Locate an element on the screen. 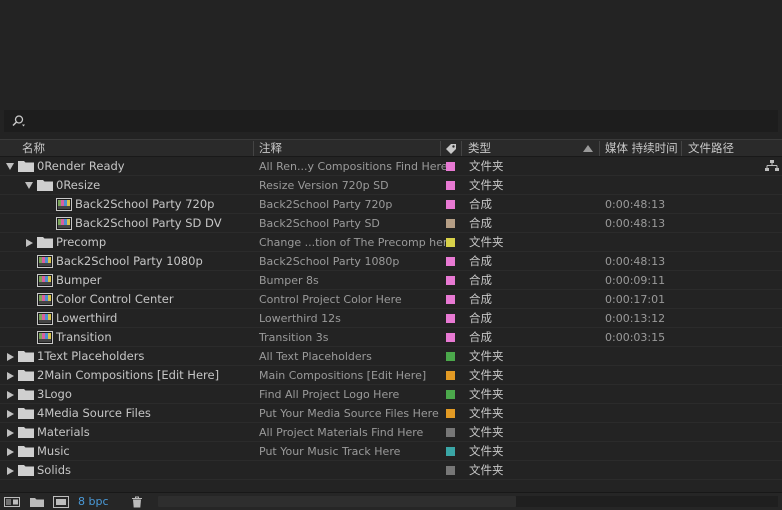 The width and height of the screenshot is (782, 510). column-path: 文件路径 is located at coordinates (711, 148).